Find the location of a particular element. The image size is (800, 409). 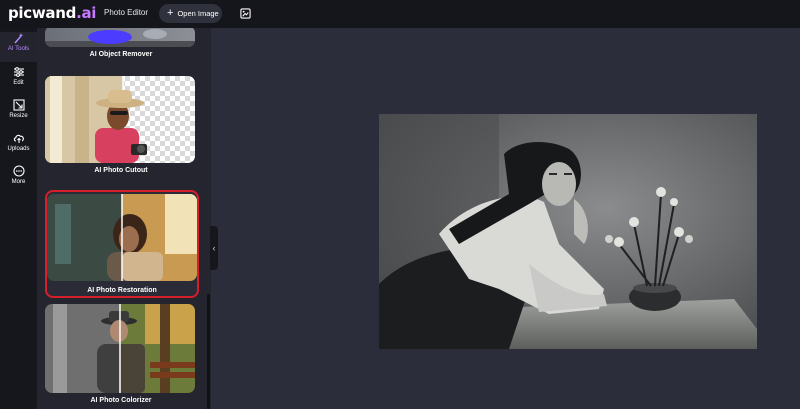

rail-item-ai-tools: AI Tools is located at coordinates (18, 47).